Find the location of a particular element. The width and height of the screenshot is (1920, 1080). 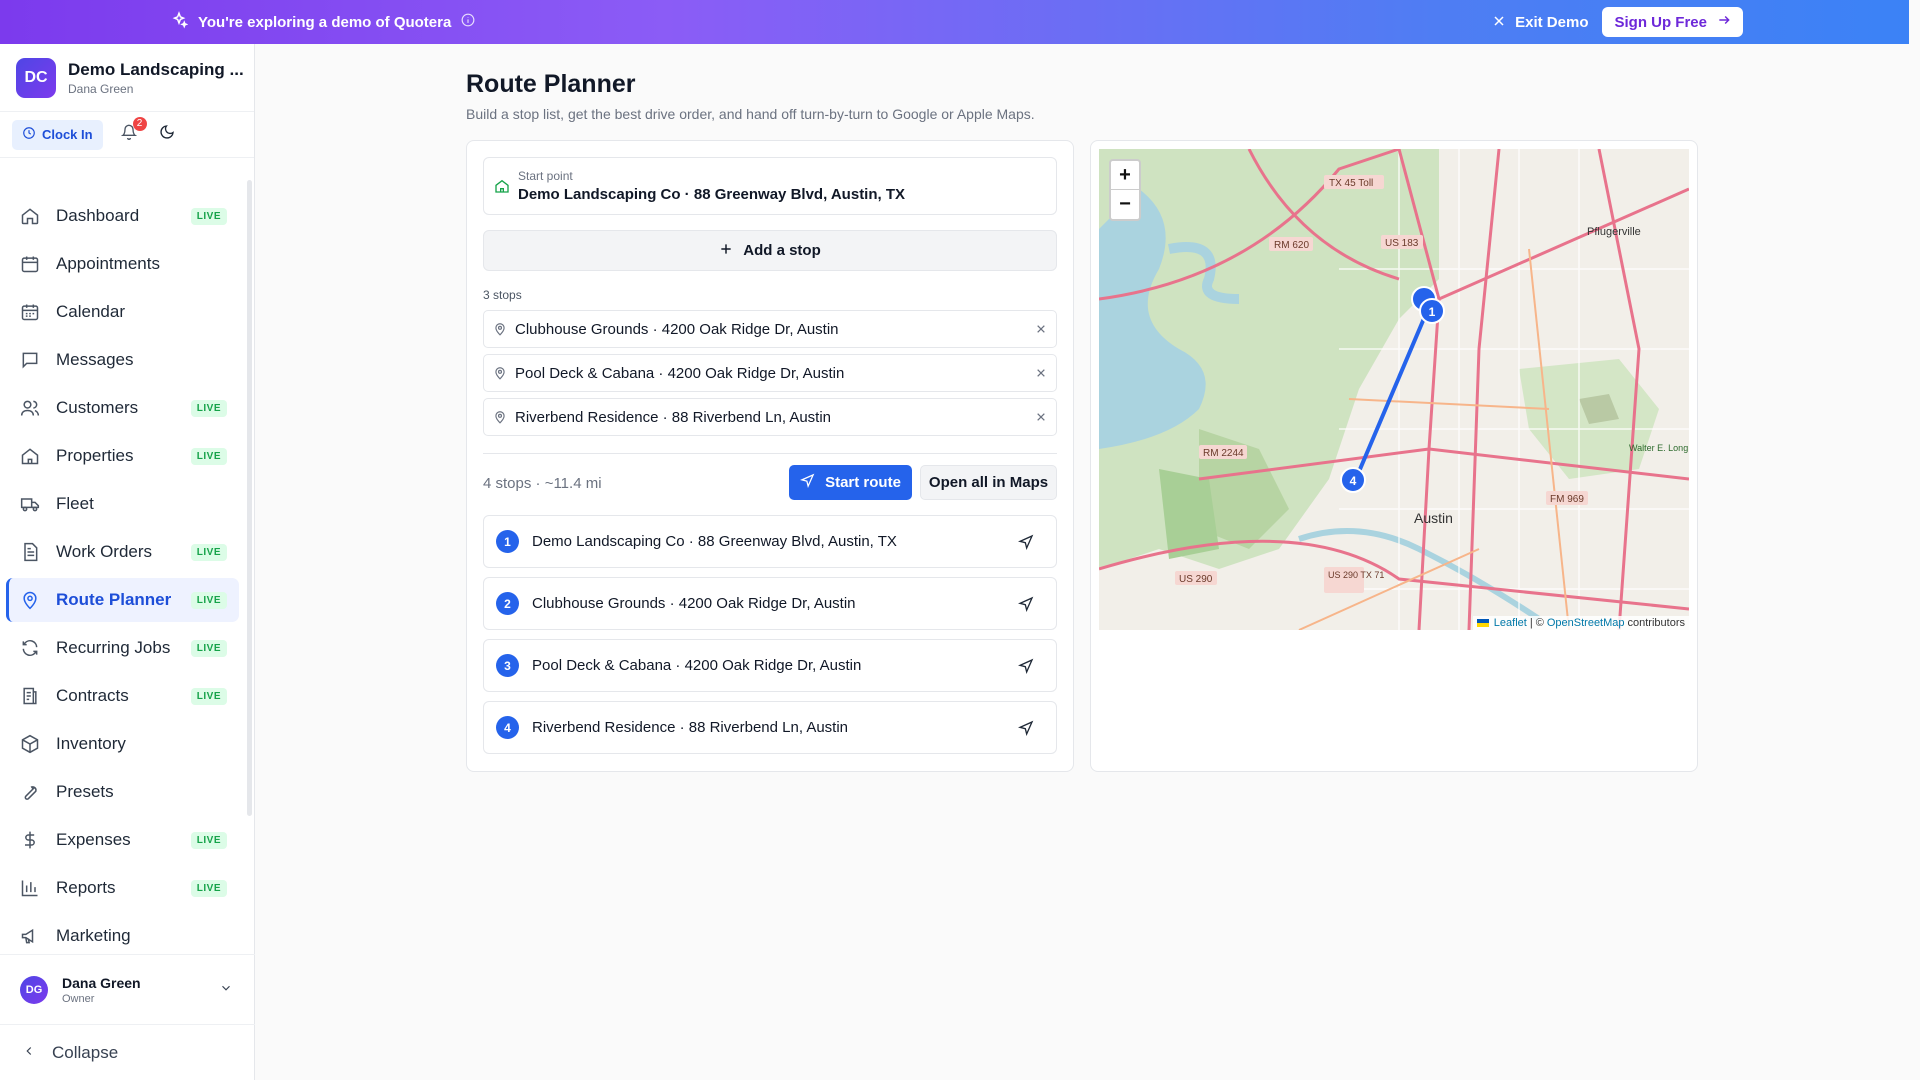

refresh-icon is located at coordinates (30, 648).